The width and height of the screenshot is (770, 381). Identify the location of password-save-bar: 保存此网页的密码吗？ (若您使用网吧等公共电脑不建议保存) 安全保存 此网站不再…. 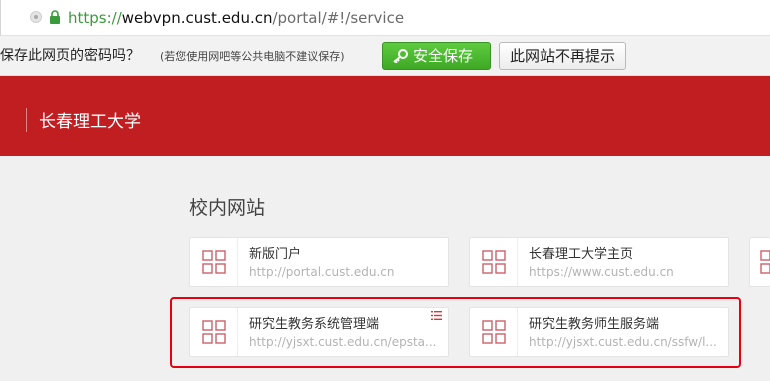
(385, 56).